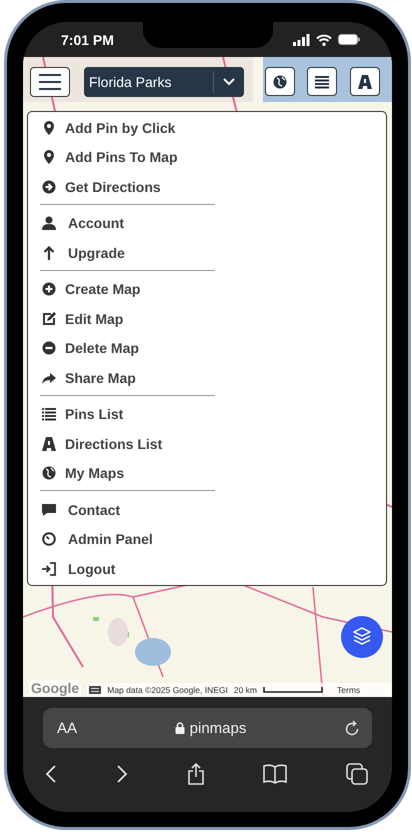 This screenshot has height=836, width=412. What do you see at coordinates (81, 509) in the screenshot?
I see `menu-item: Contact` at bounding box center [81, 509].